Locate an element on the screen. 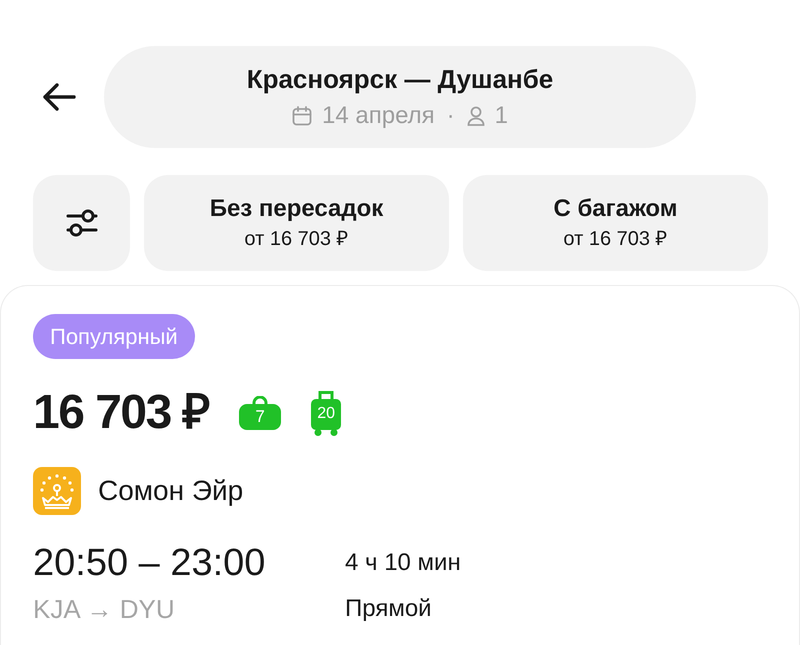 The width and height of the screenshot is (800, 645). flight-duration: 4 ч 10 мин is located at coordinates (403, 563).